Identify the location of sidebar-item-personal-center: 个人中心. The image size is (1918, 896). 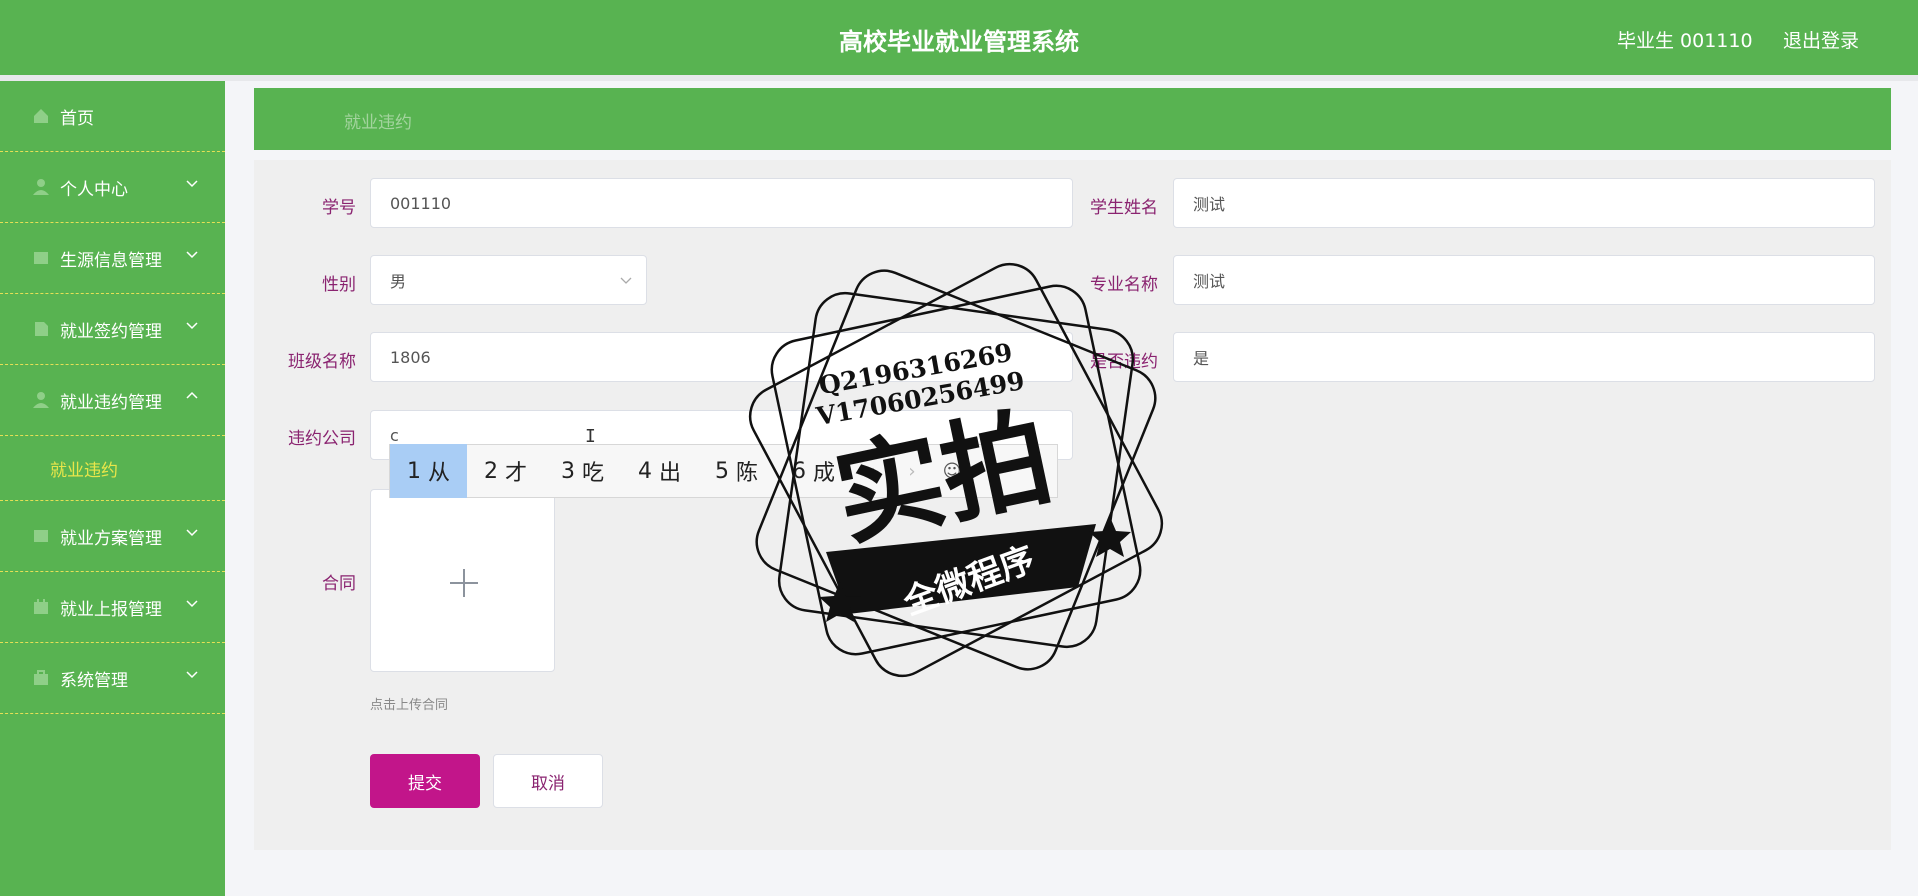
(112, 187).